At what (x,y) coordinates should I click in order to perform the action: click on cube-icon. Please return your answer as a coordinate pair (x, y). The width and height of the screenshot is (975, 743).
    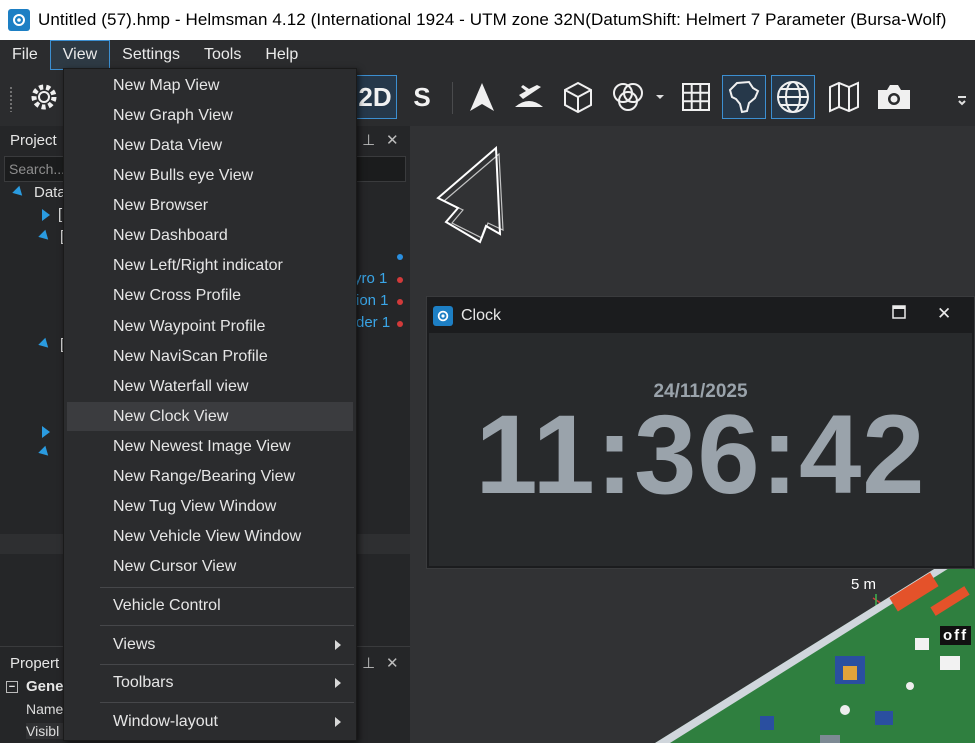
    Looking at the image, I should click on (578, 97).